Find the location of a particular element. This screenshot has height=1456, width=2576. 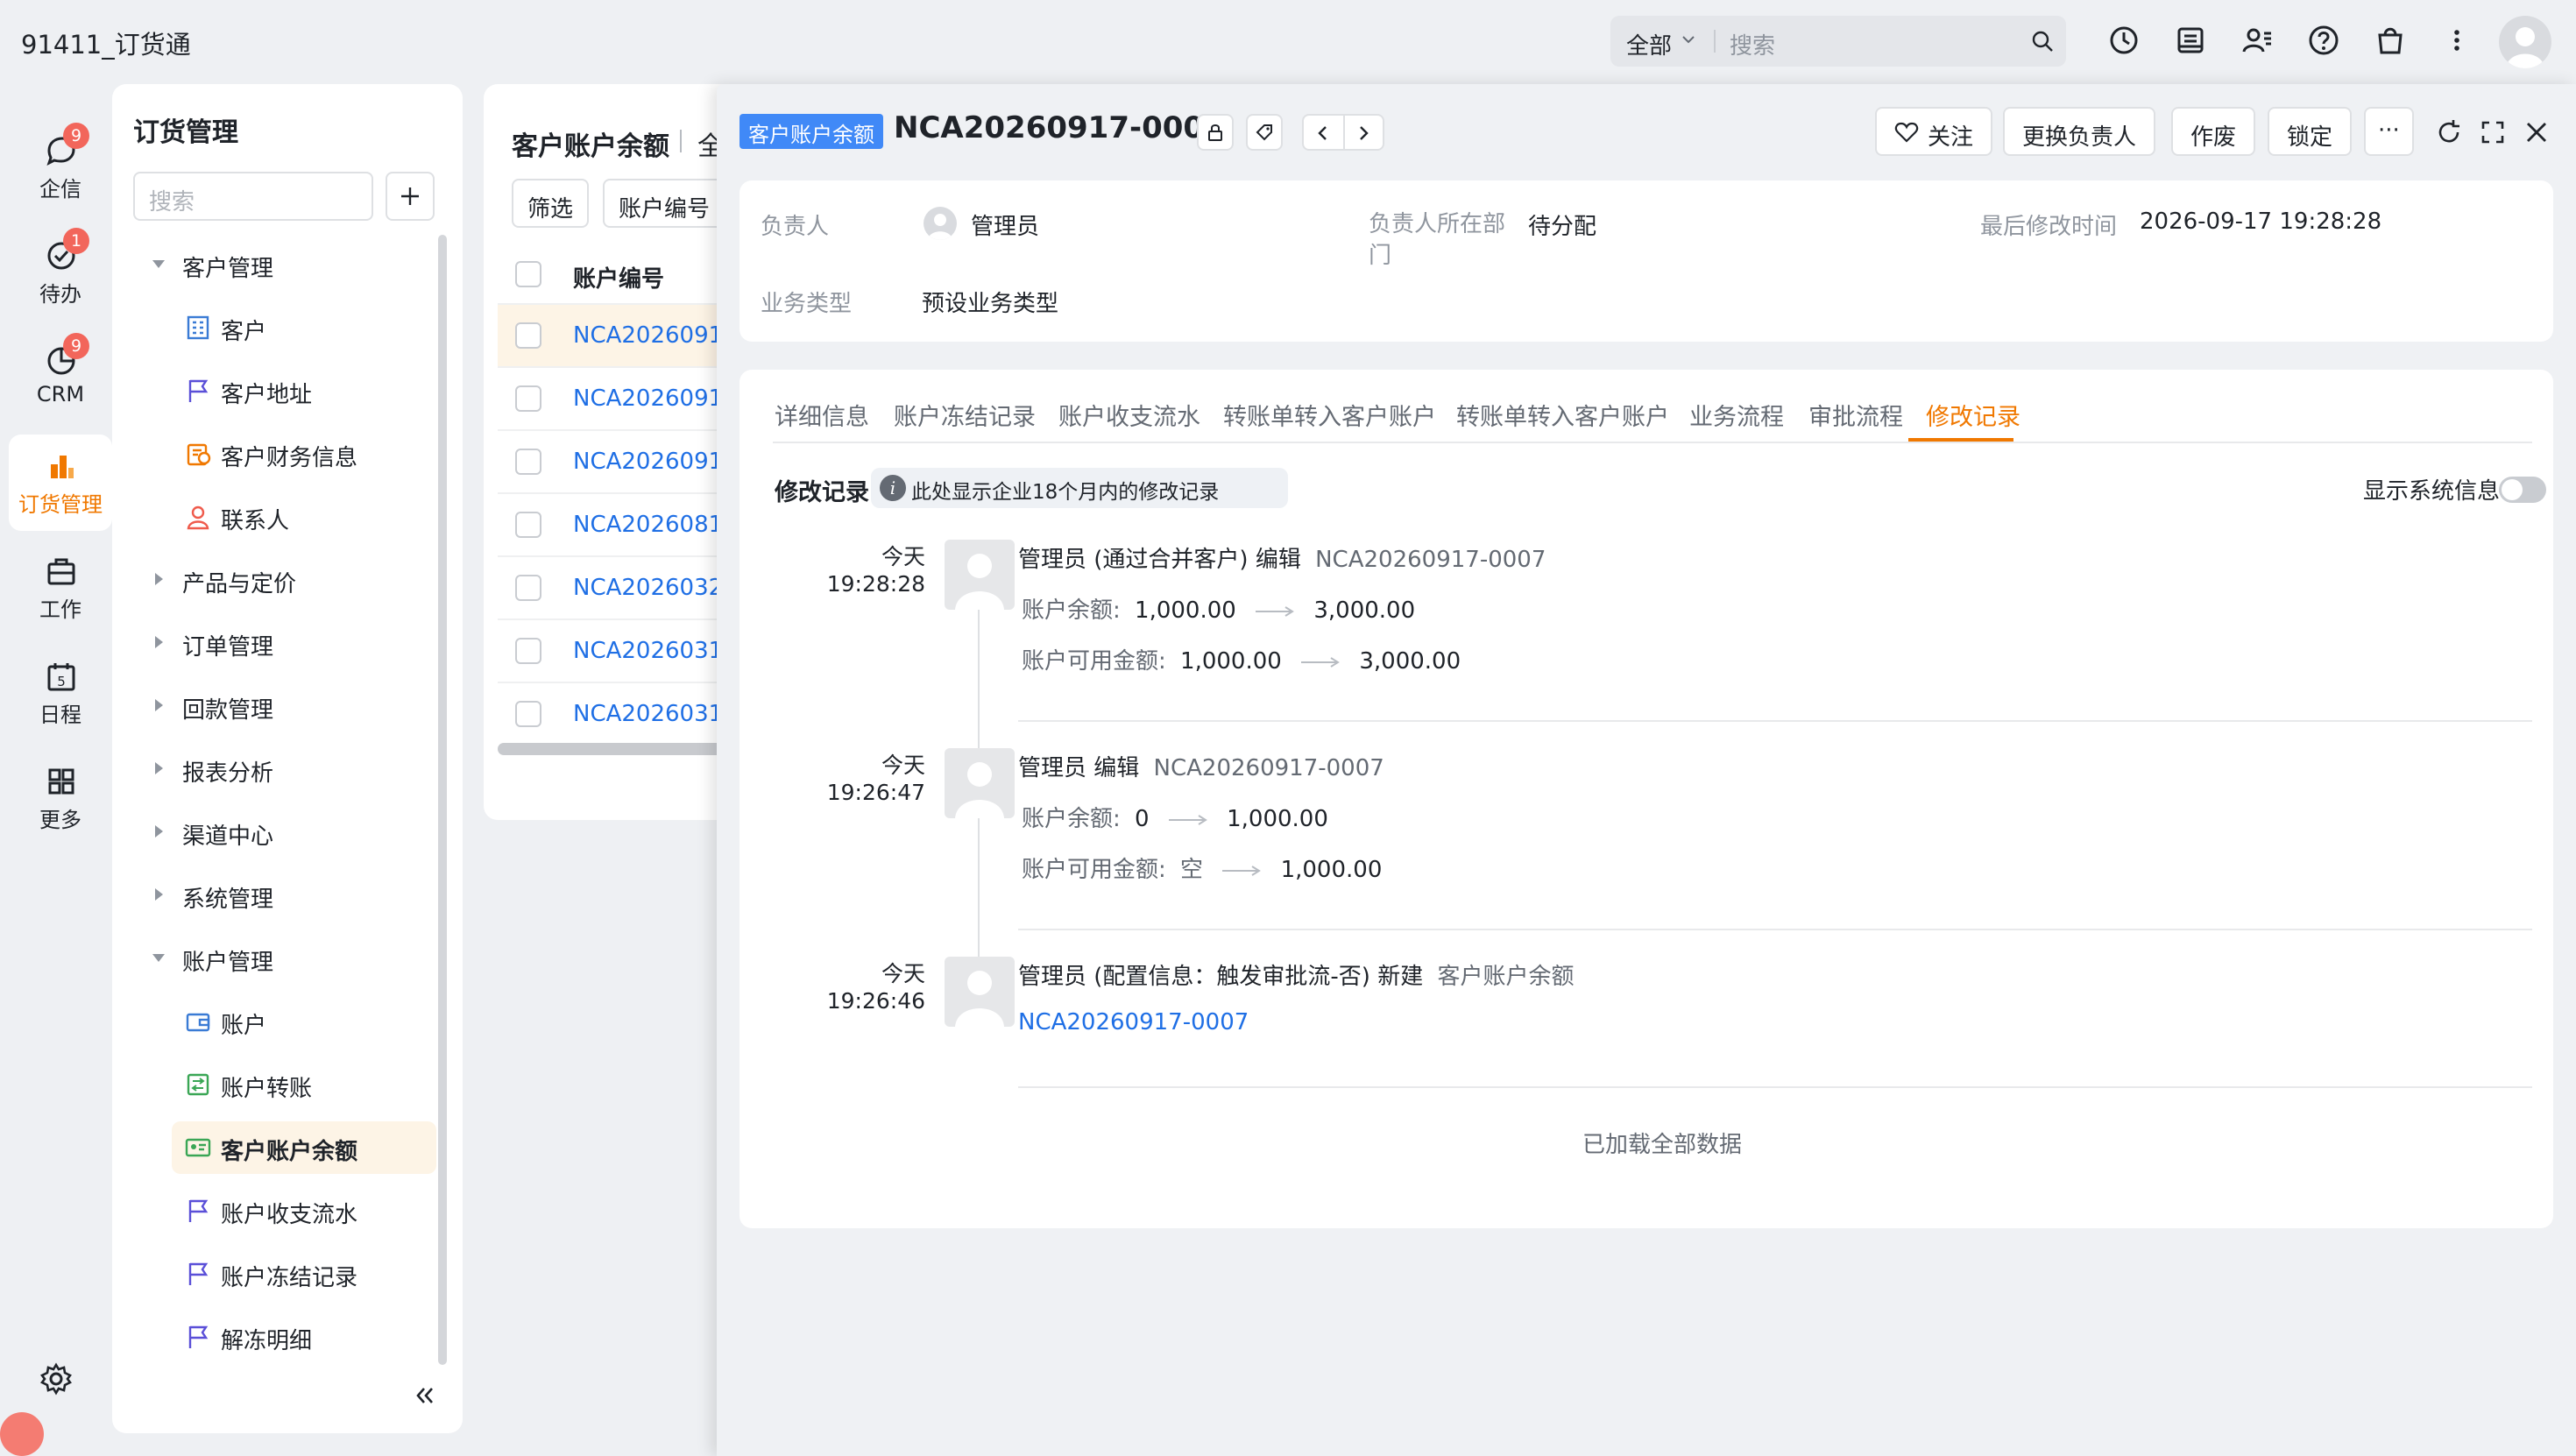

rail-item-order-mgmt: 订货管理 is located at coordinates (60, 483).